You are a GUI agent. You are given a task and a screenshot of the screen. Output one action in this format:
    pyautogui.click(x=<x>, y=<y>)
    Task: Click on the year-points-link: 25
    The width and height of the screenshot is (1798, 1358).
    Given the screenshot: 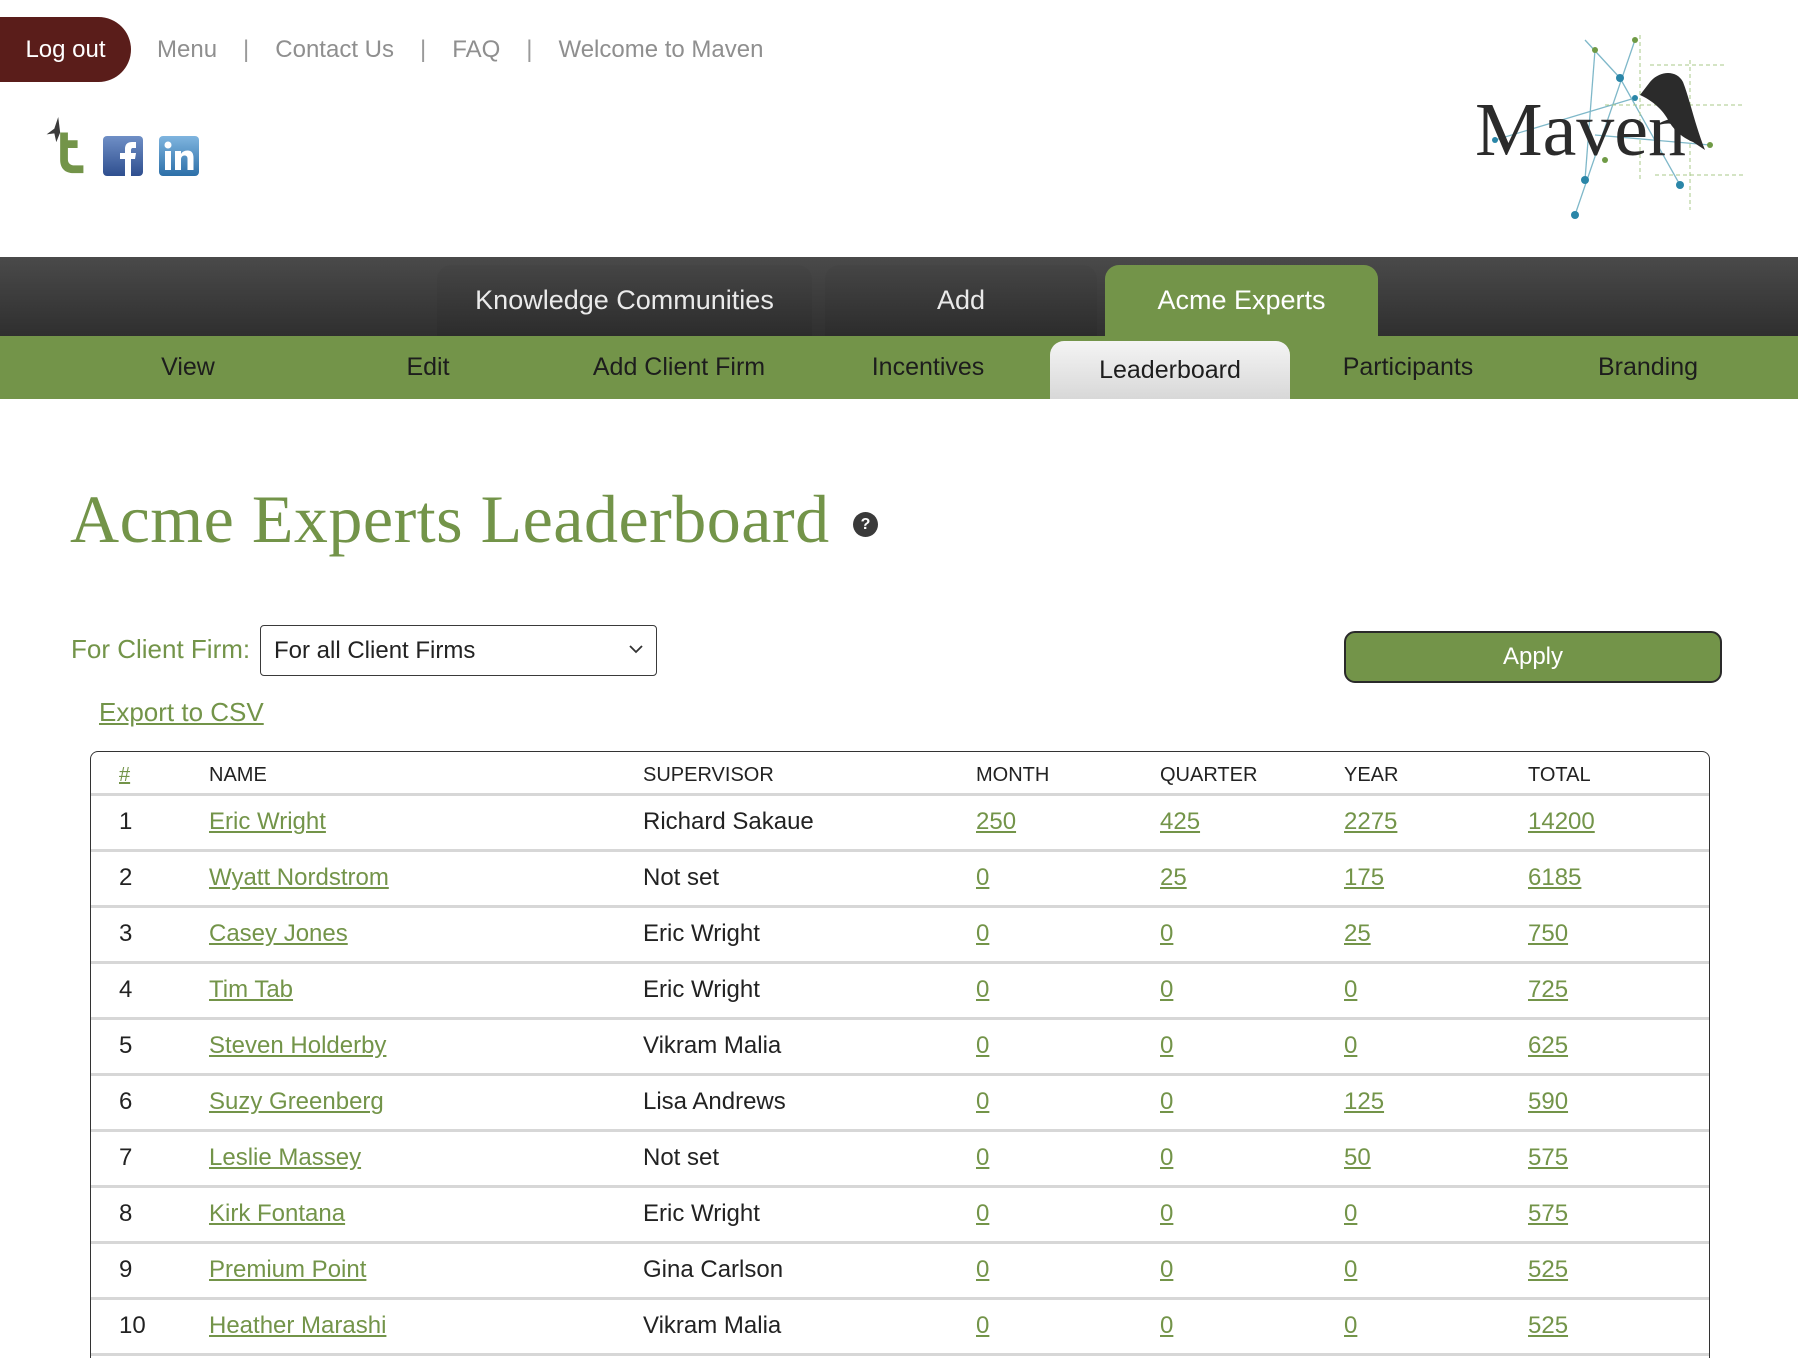 What is the action you would take?
    pyautogui.click(x=1357, y=933)
    